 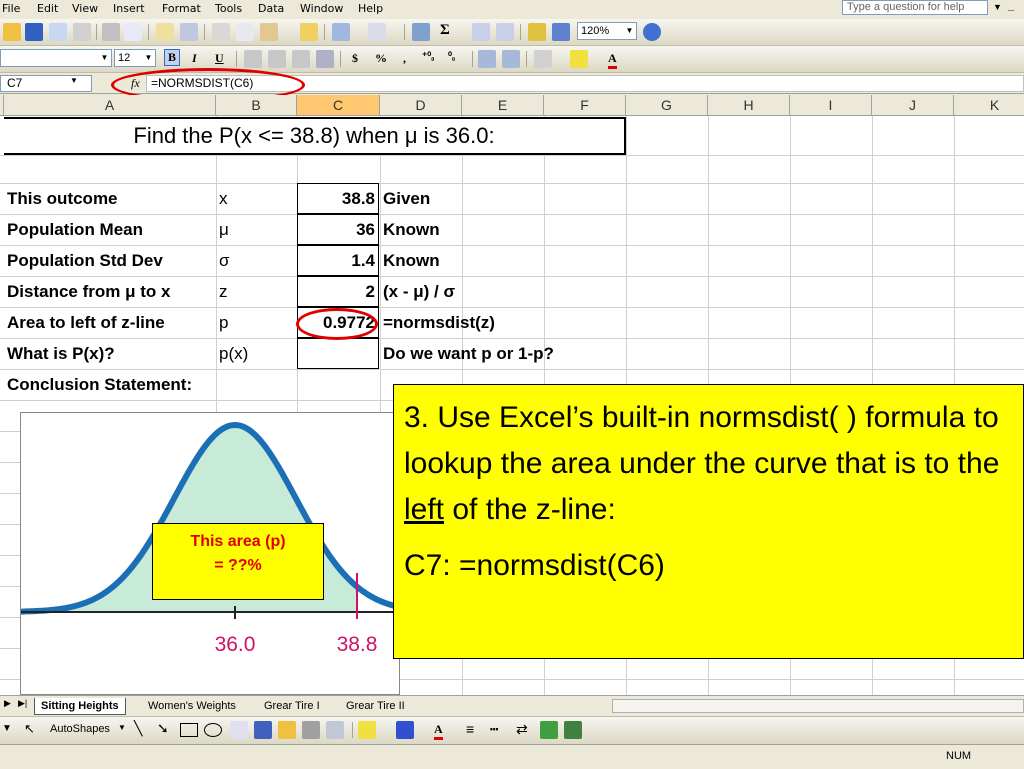 I want to click on clip-art-icon, so click(x=311, y=730).